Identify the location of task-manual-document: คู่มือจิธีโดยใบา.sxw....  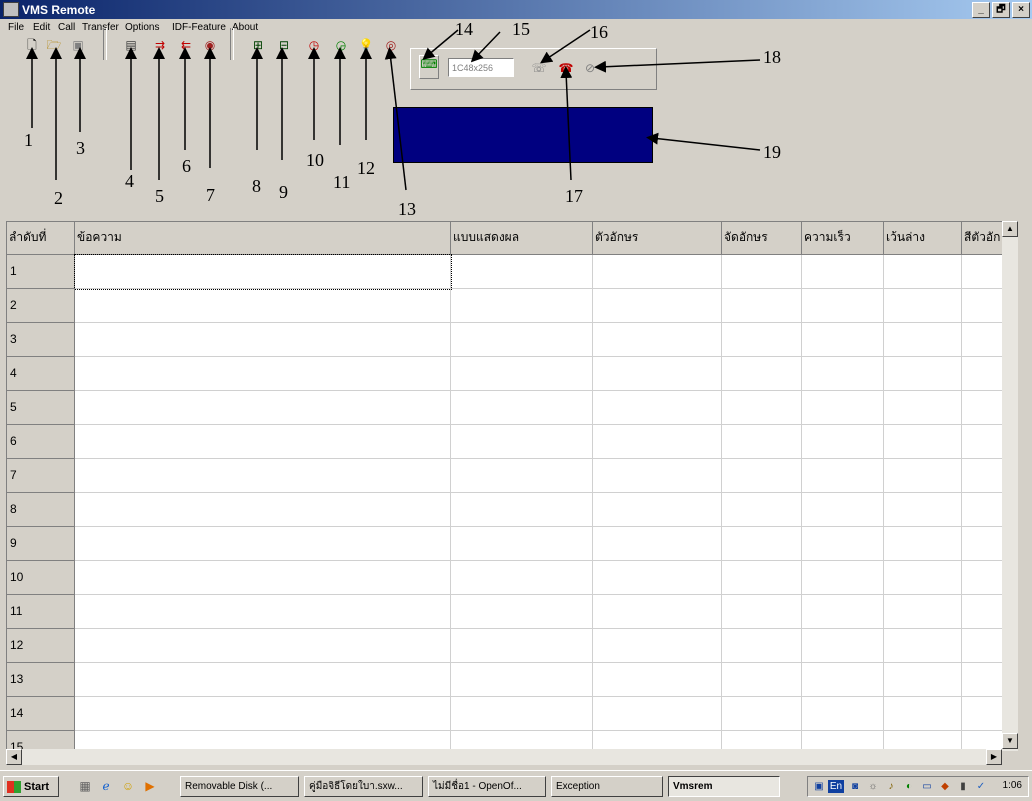
(363, 786).